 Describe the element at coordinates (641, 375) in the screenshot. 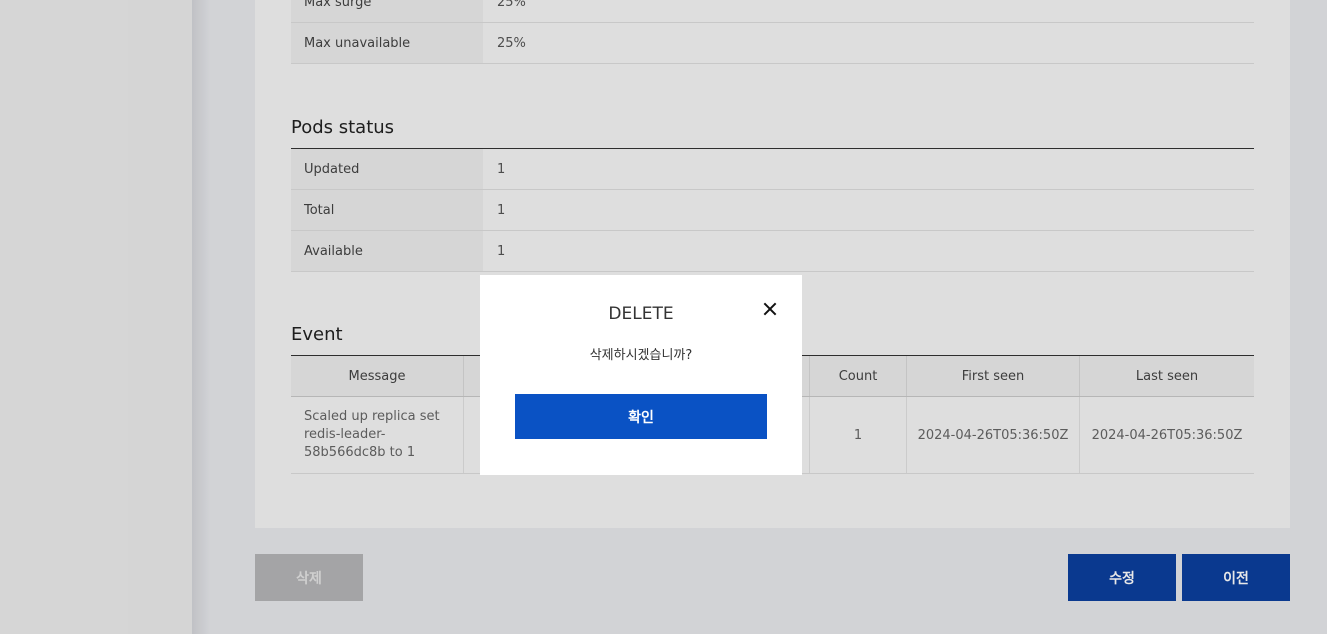

I see `delete-dialog: DELETE 삭제하시겠습니까? 확인` at that location.